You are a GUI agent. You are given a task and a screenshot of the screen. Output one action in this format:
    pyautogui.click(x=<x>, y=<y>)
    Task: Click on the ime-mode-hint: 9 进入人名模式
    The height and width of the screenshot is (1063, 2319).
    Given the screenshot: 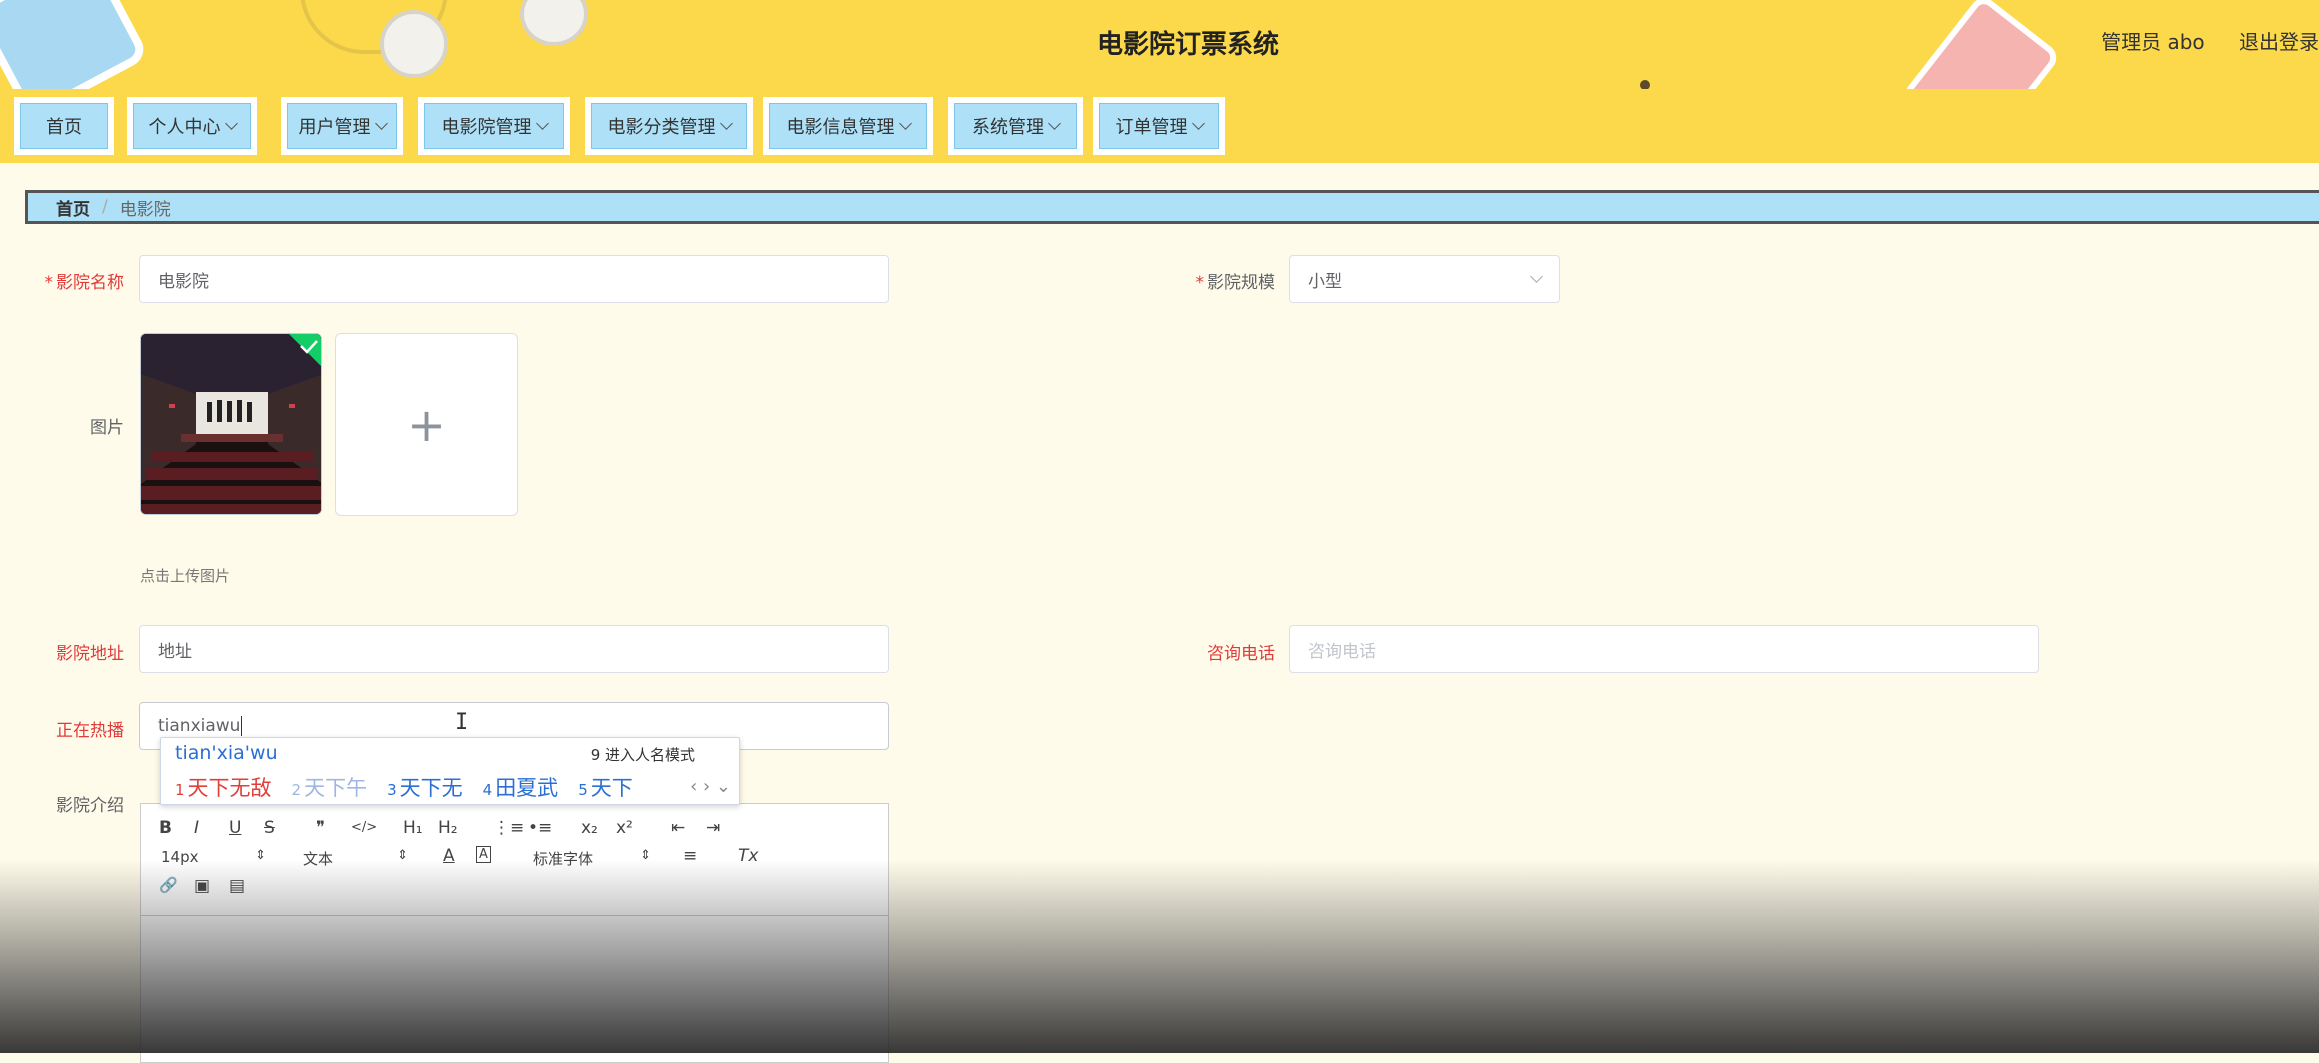 What is the action you would take?
    pyautogui.click(x=643, y=754)
    